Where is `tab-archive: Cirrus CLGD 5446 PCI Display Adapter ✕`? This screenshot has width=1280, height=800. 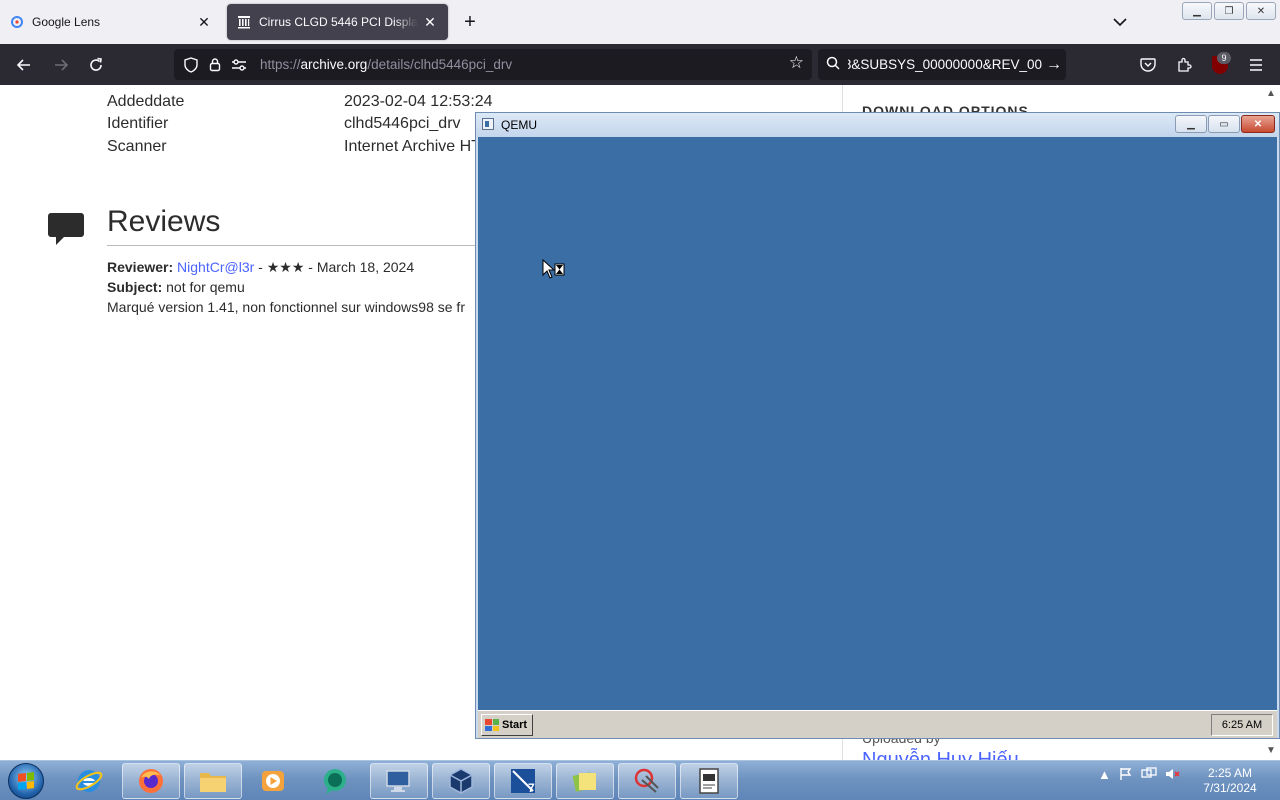 tab-archive: Cirrus CLGD 5446 PCI Display Adapter ✕ is located at coordinates (337, 22).